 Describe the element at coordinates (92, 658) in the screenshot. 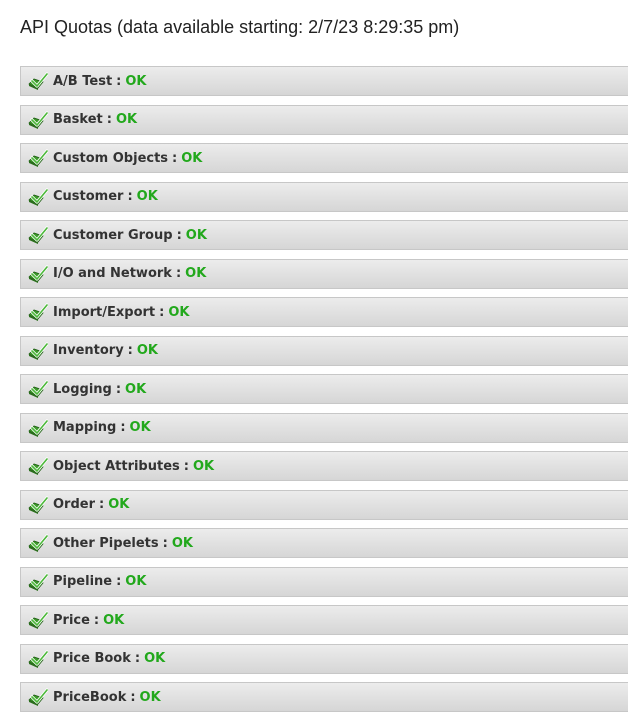

I see `quota-name: Price Book` at that location.